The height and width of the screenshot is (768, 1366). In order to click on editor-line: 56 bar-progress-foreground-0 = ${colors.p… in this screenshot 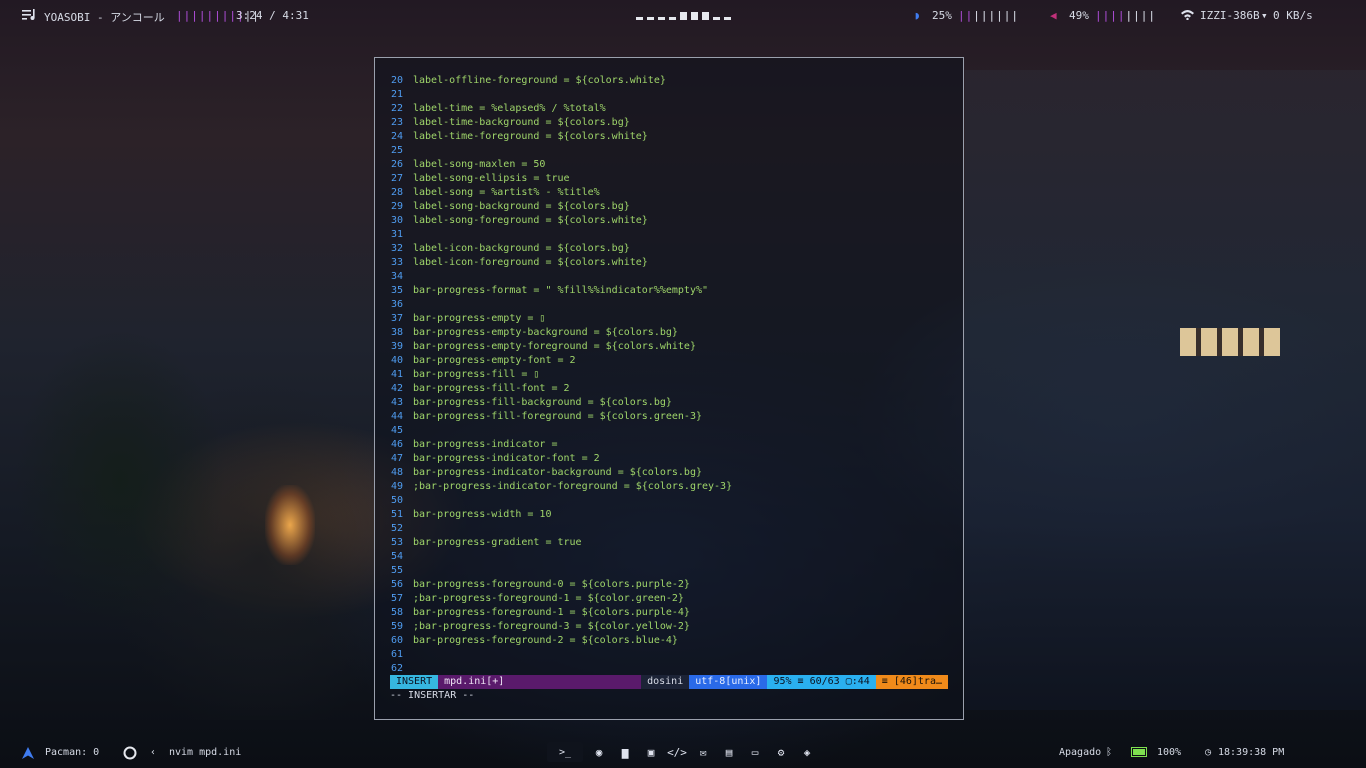, I will do `click(561, 585)`.